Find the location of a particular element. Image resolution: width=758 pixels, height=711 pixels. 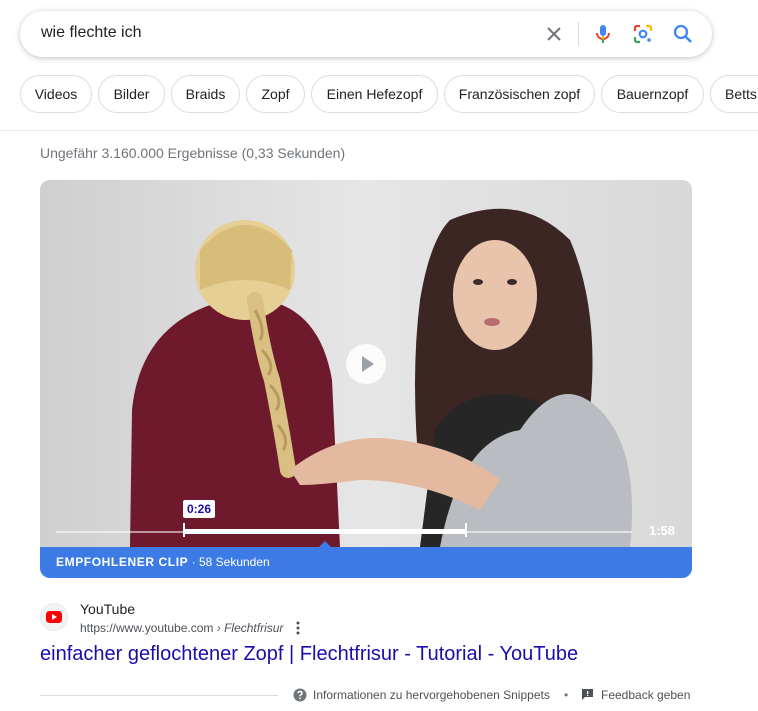

chip-einen-hefezopf: Einen Hefezopf is located at coordinates (374, 94).